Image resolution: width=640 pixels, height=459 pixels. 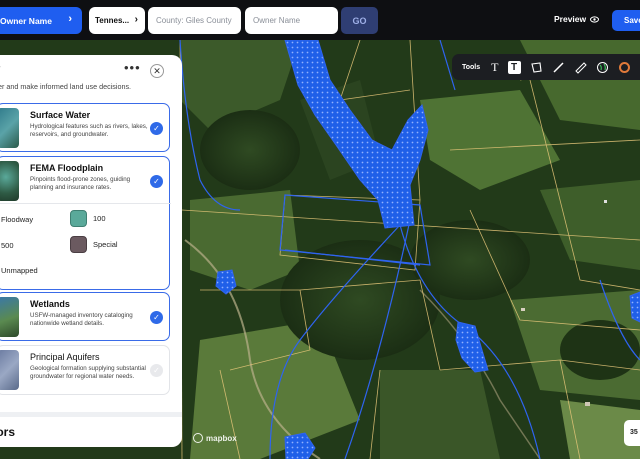 I want to click on globe-icon, so click(x=602, y=67).